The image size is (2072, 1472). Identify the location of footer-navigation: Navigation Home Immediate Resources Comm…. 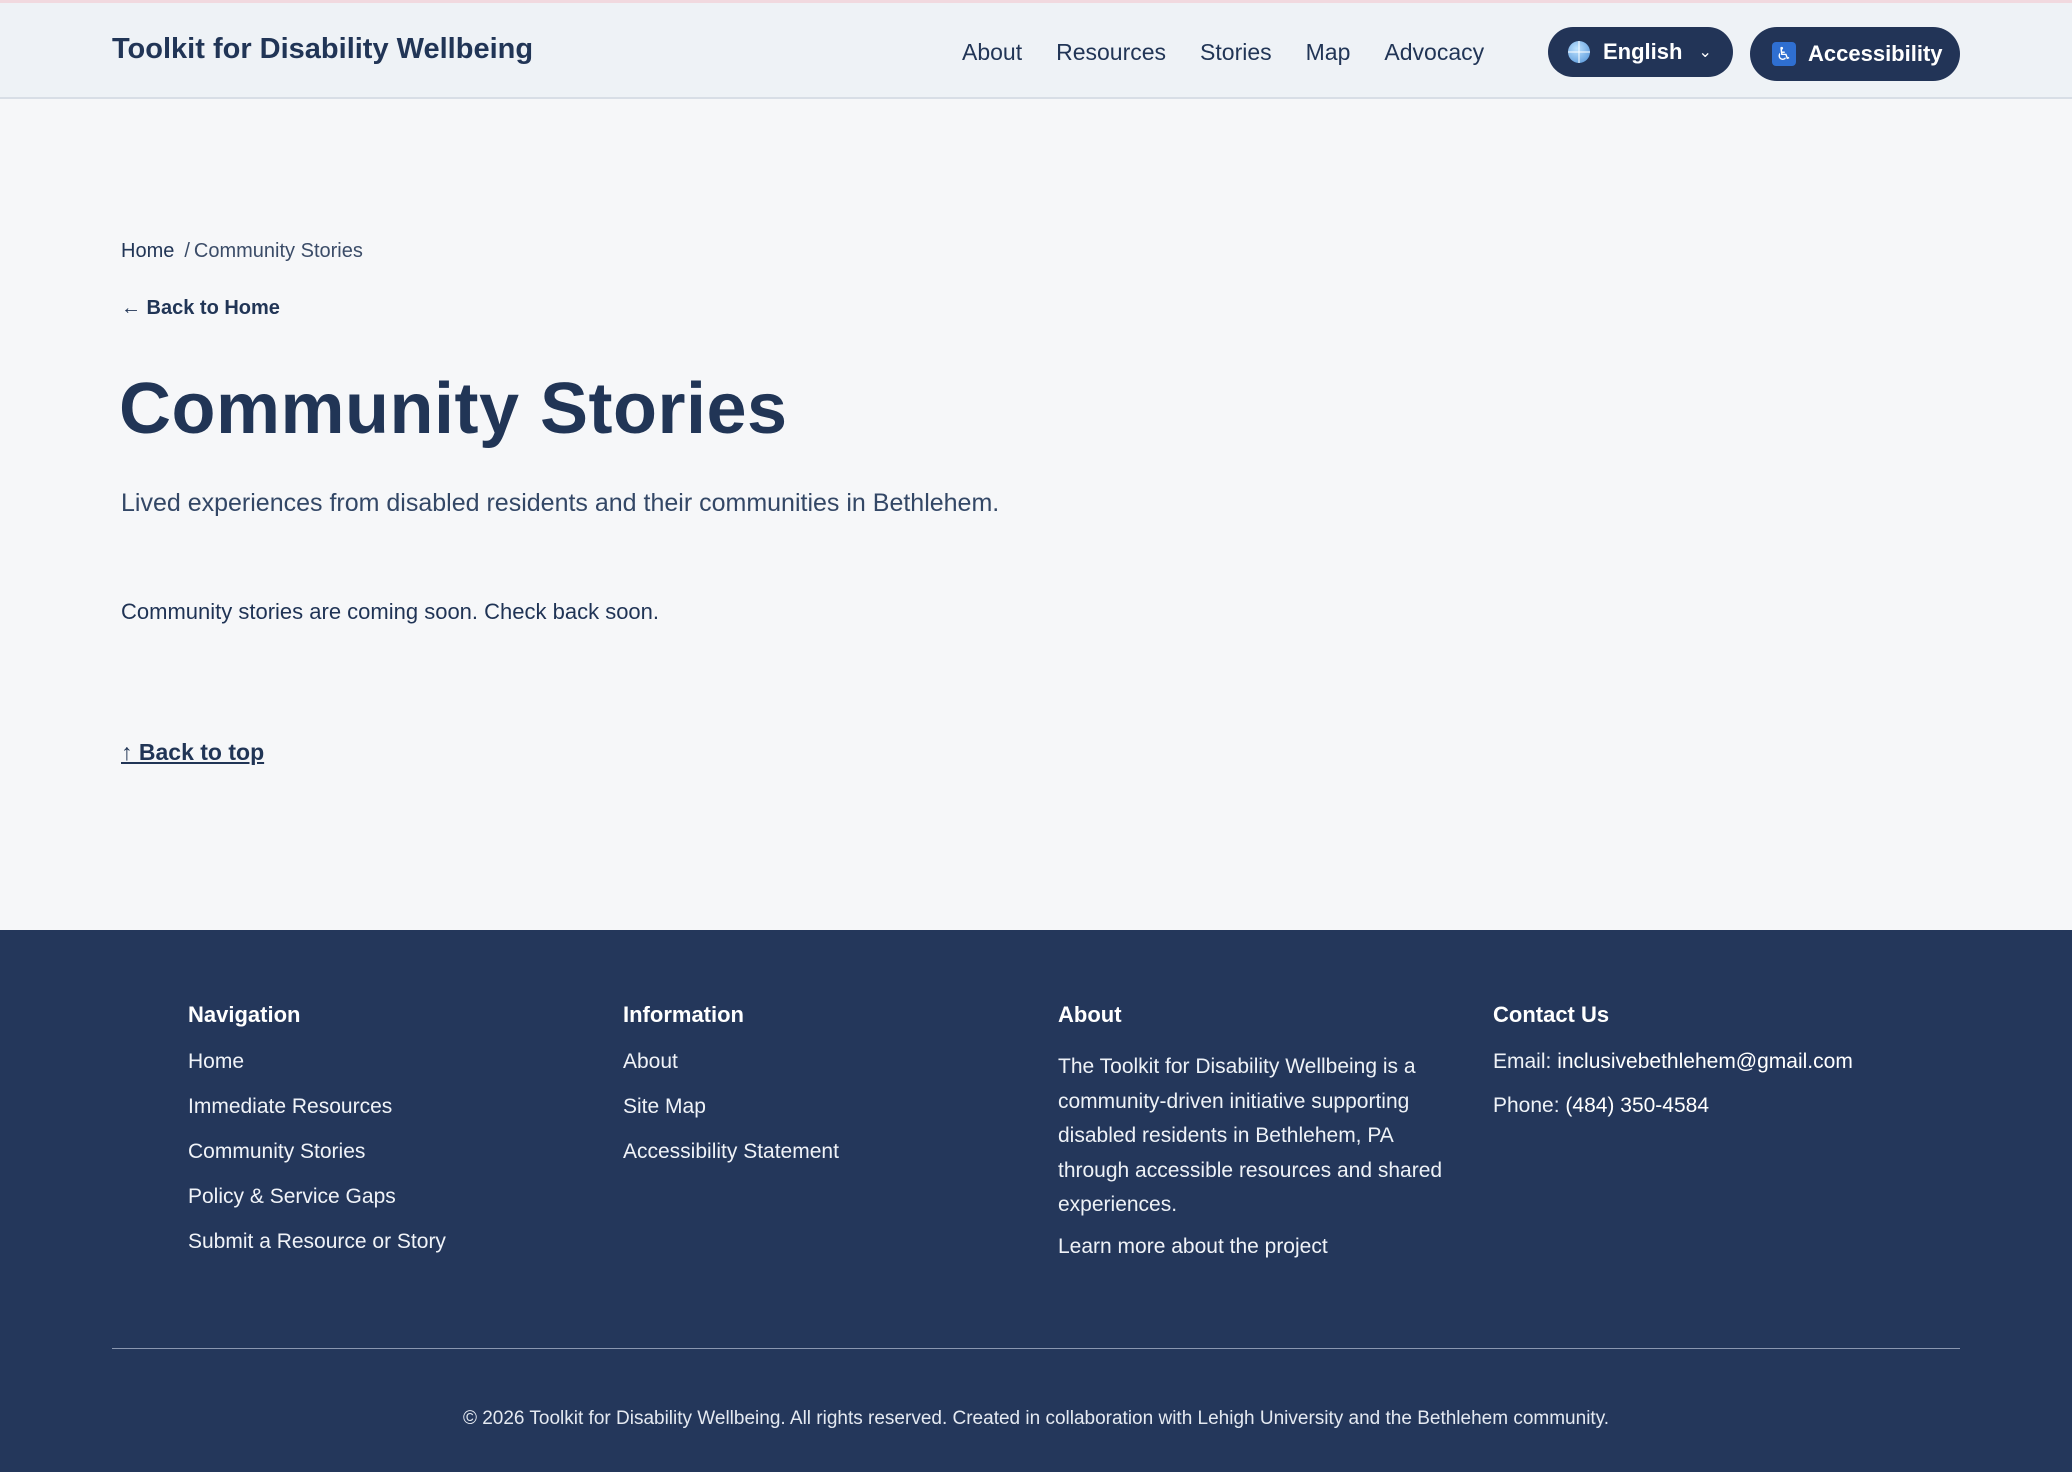
(317, 1138).